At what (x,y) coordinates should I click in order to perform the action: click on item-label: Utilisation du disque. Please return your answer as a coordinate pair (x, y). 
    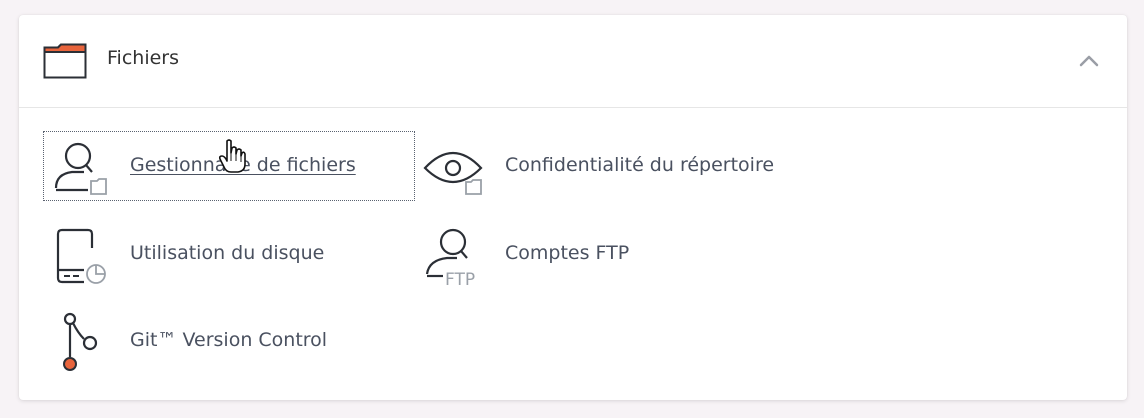
    Looking at the image, I should click on (227, 253).